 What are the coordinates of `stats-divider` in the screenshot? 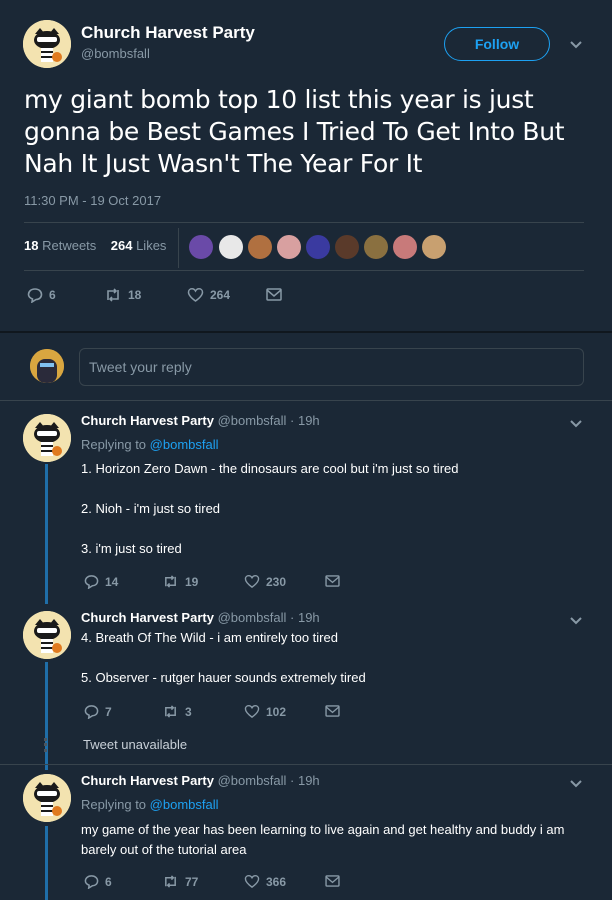 It's located at (178, 248).